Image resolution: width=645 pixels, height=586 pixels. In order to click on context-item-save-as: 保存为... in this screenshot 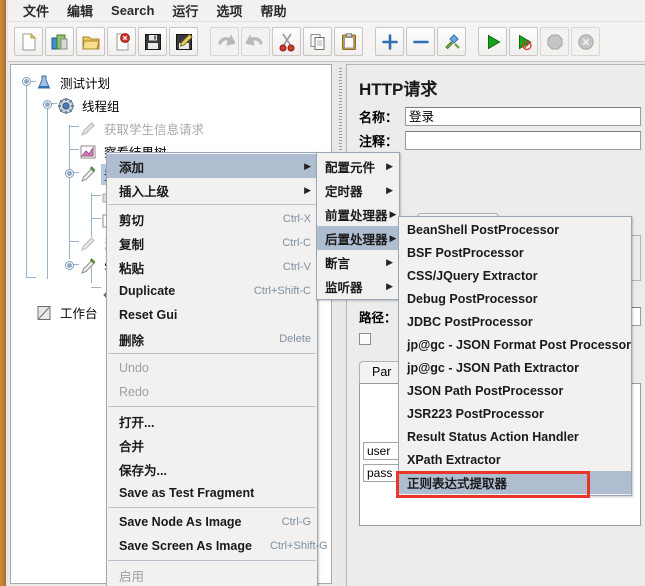, I will do `click(212, 469)`.